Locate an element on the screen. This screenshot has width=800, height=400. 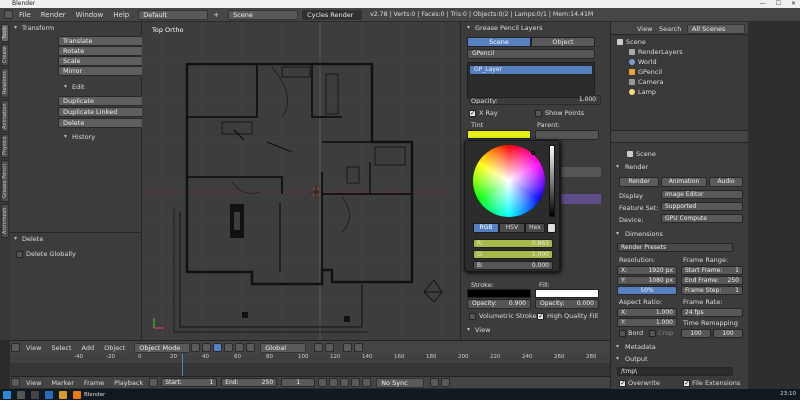
hq-fill-checkbox is located at coordinates (540, 316).